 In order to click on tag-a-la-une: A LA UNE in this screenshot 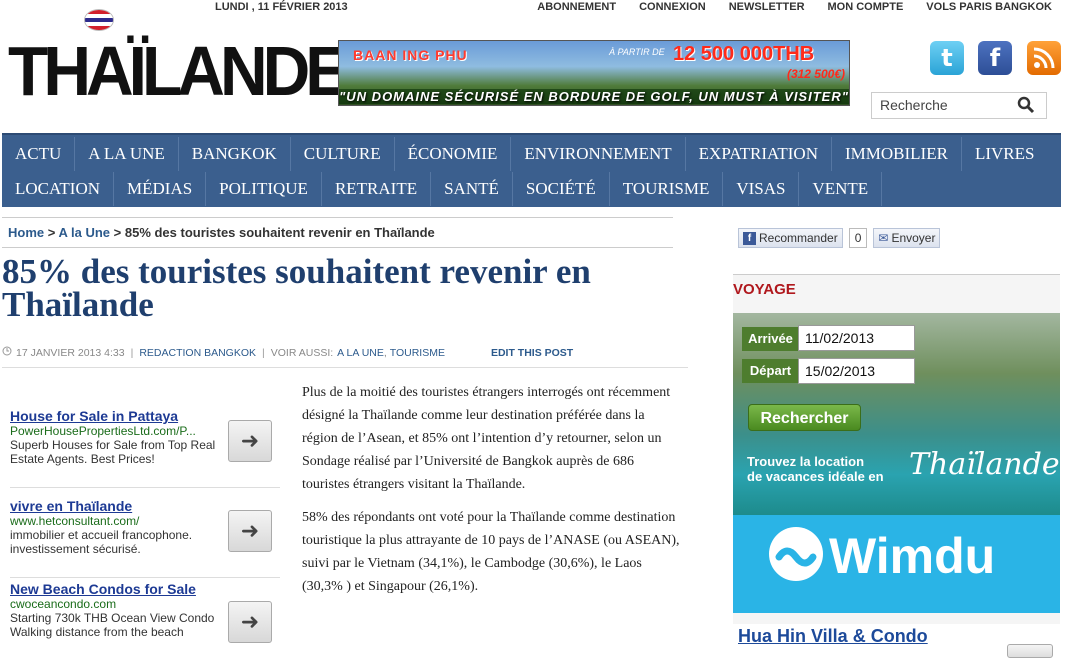, I will do `click(360, 353)`.